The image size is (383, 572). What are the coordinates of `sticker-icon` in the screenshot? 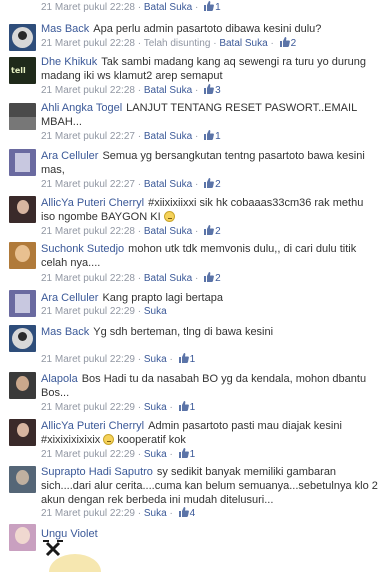 It's located at (72, 556).